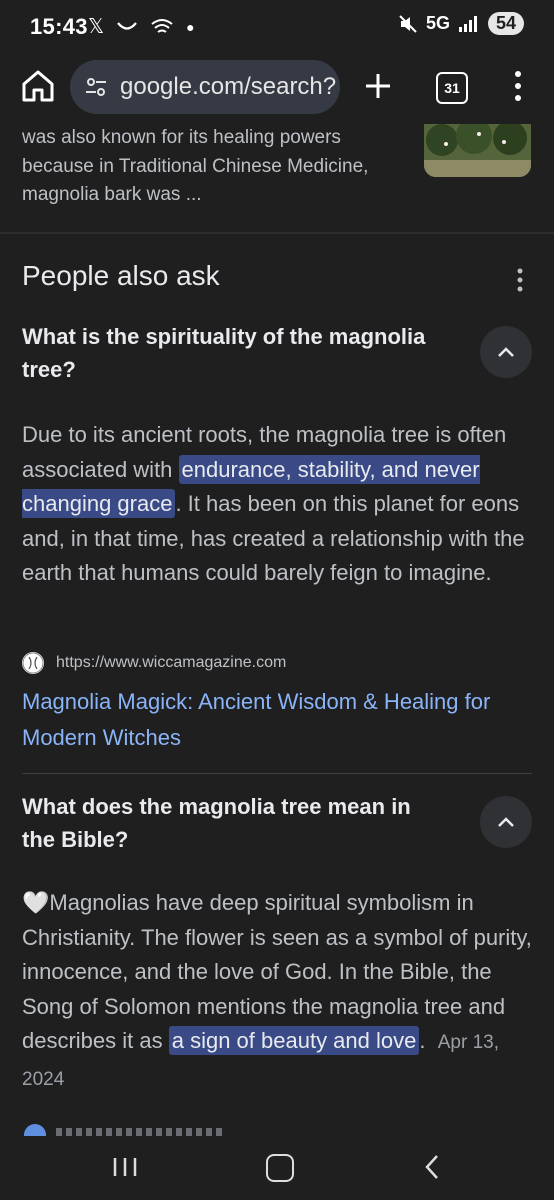 This screenshot has width=554, height=1200. What do you see at coordinates (432, 1167) in the screenshot?
I see `back-icon` at bounding box center [432, 1167].